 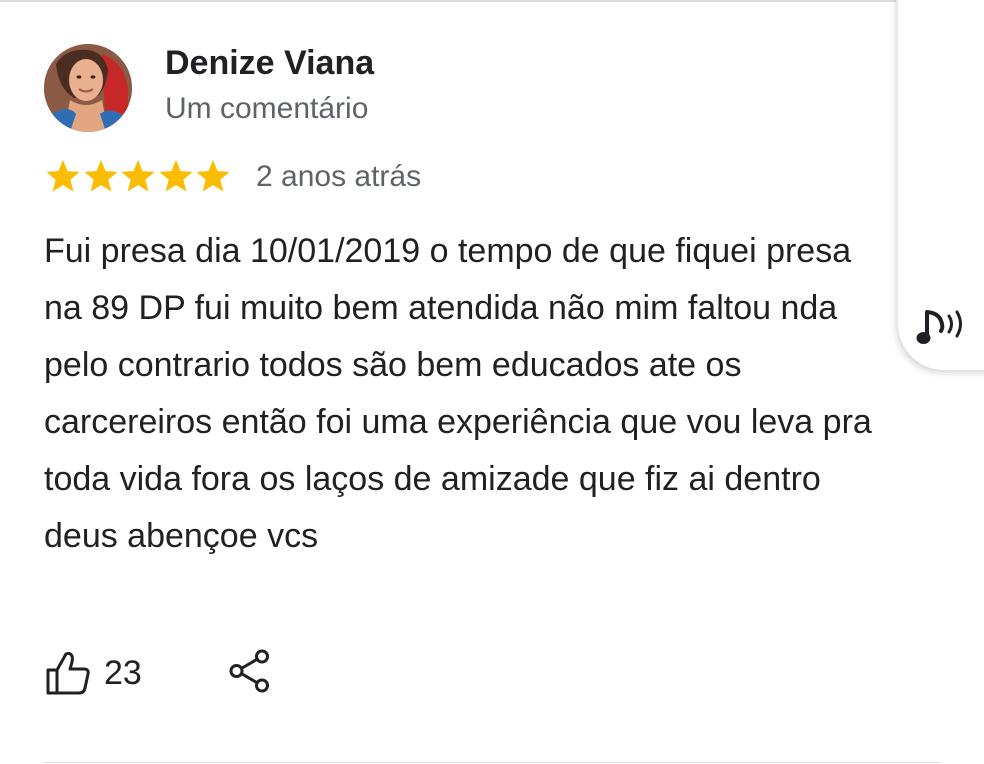 What do you see at coordinates (93, 673) in the screenshot?
I see `like-button: 23` at bounding box center [93, 673].